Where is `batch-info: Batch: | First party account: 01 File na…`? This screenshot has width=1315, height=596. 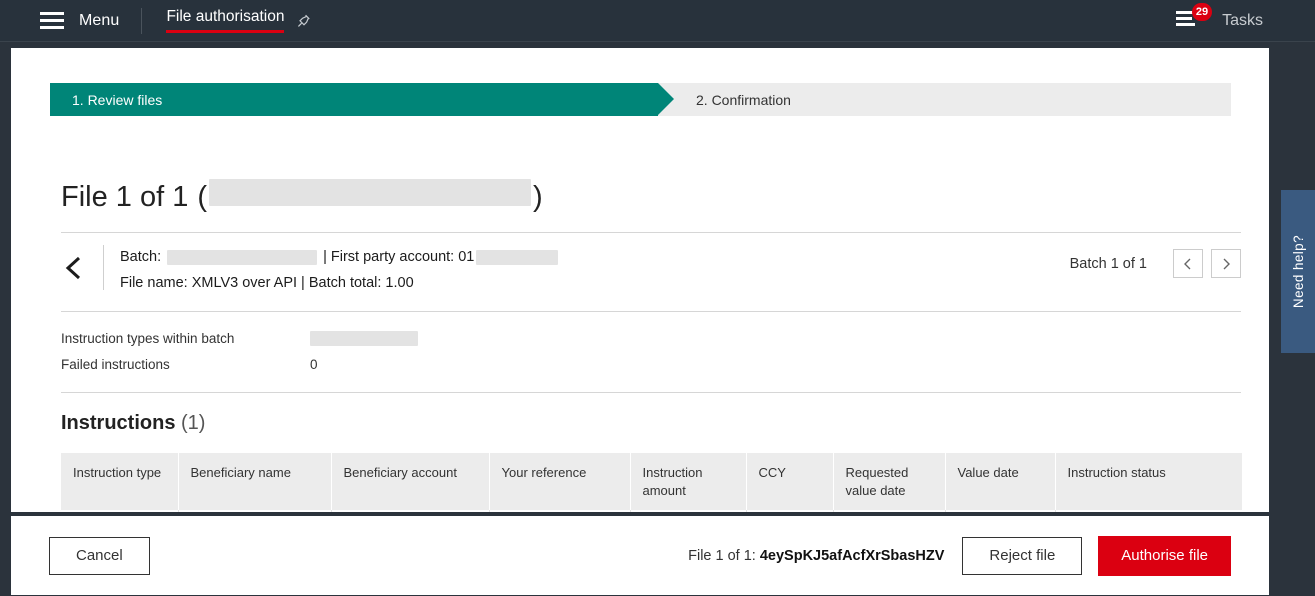
batch-info: Batch: | First party account: 01 File na… is located at coordinates (339, 268).